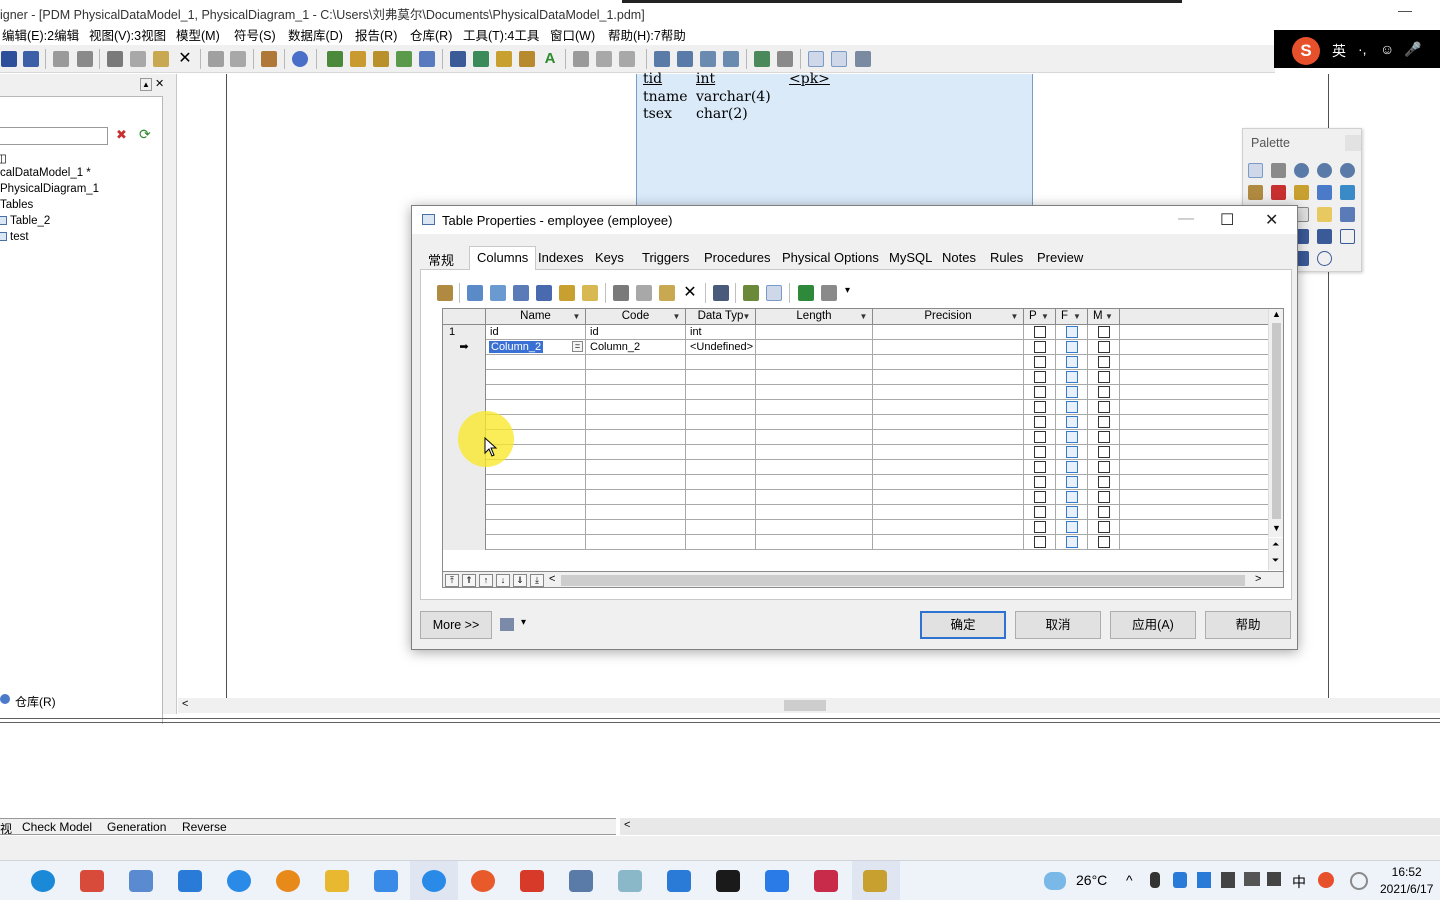 The width and height of the screenshot is (1440, 900). What do you see at coordinates (45, 173) in the screenshot?
I see `tree-item-model: calDataModel_1 *` at bounding box center [45, 173].